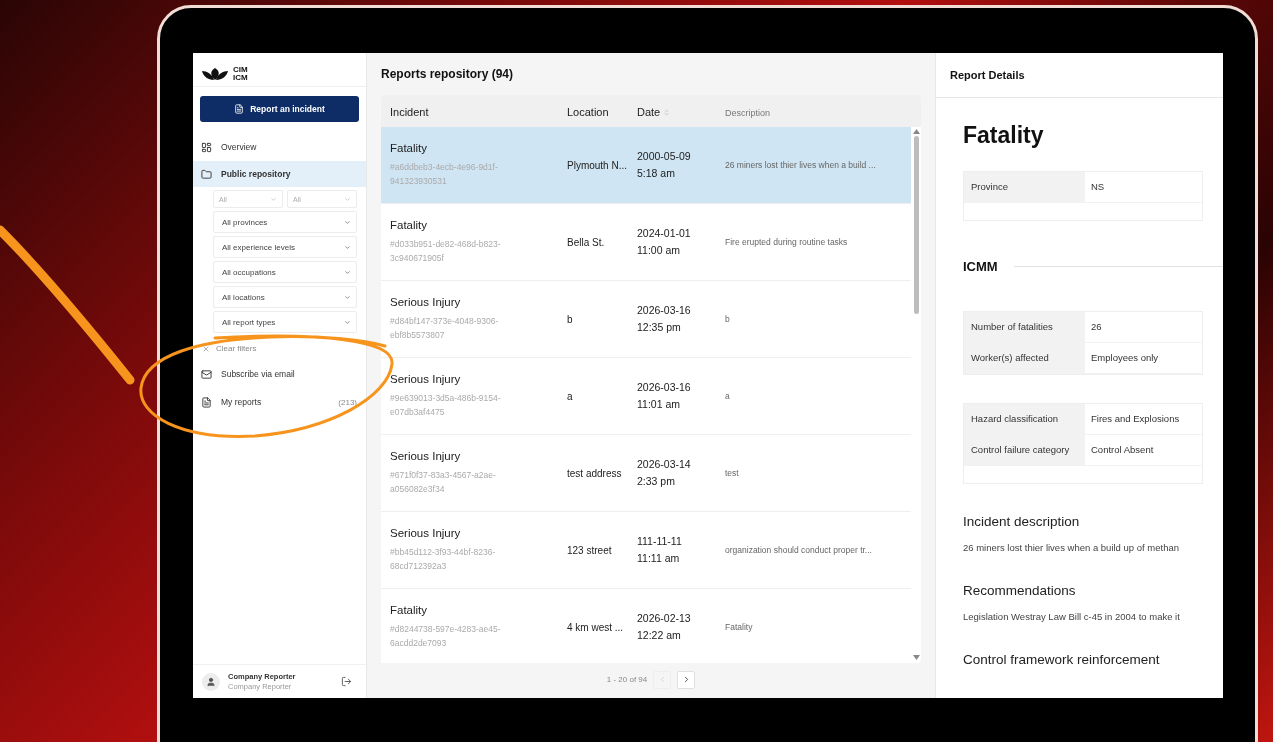 The image size is (1273, 742). Describe the element at coordinates (445, 328) in the screenshot. I see `incident-id: #d84bf147-373e-4048-9306-ebf8b5573807` at that location.